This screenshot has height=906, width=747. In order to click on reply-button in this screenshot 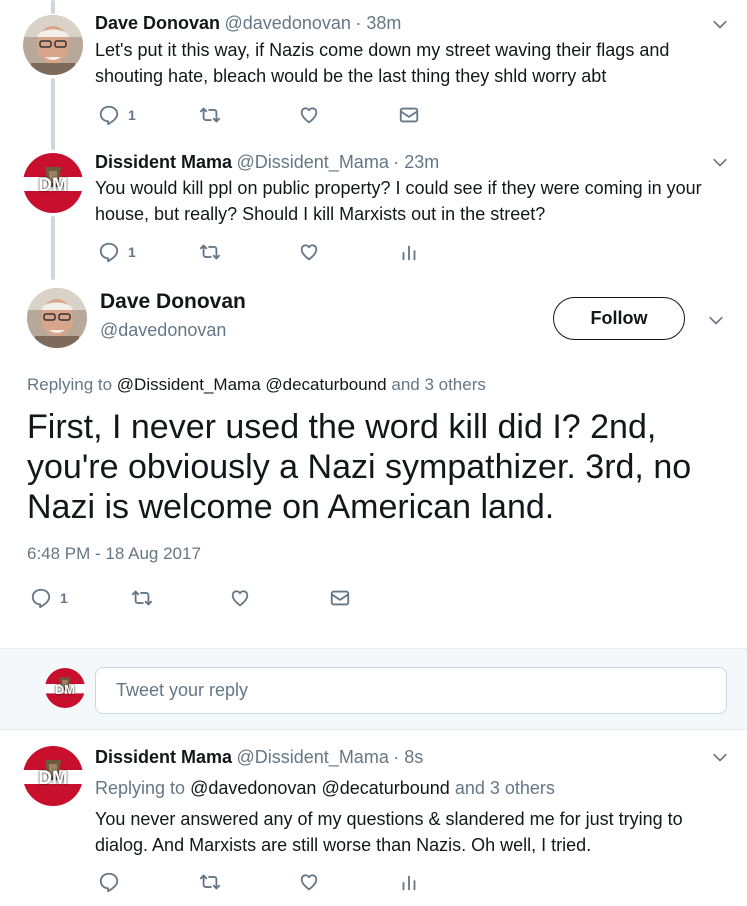, I will do `click(109, 882)`.